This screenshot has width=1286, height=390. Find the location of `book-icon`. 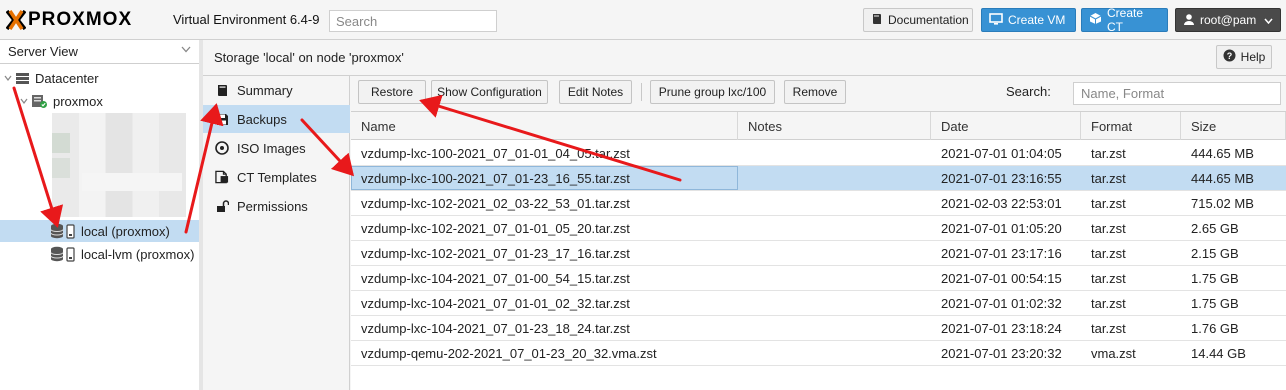

book-icon is located at coordinates (222, 90).